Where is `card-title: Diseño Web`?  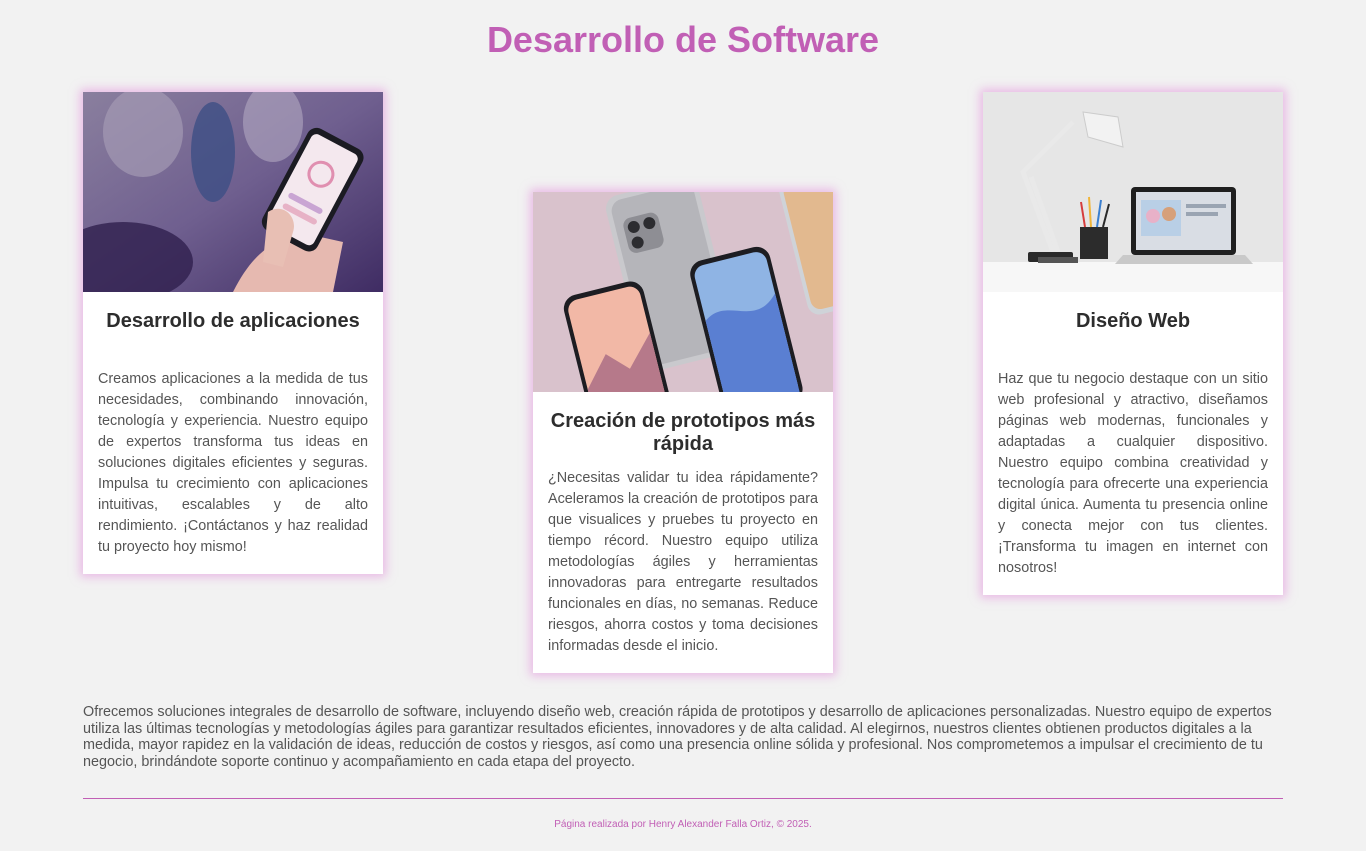
card-title: Diseño Web is located at coordinates (1133, 321).